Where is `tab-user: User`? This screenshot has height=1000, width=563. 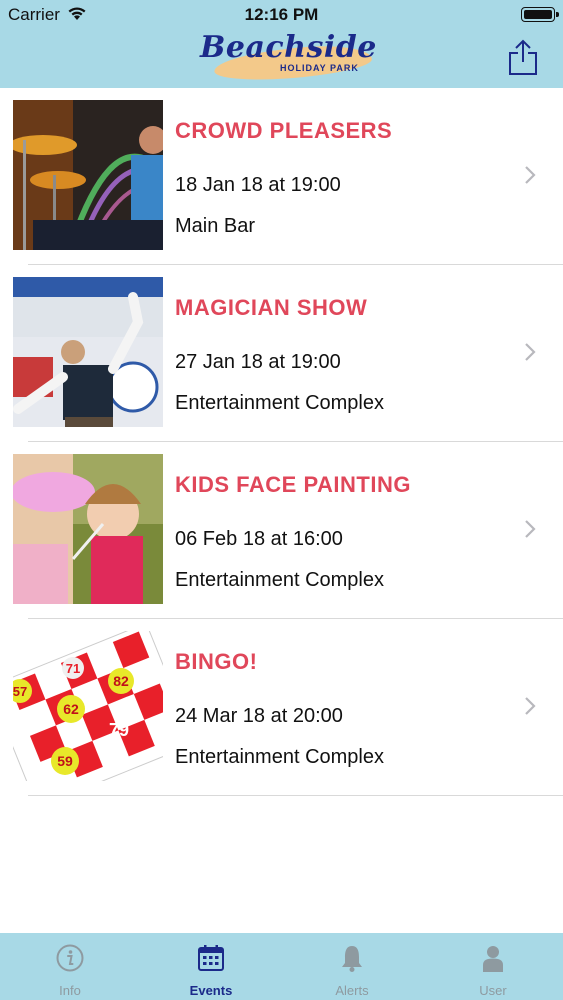 tab-user: User is located at coordinates (493, 966).